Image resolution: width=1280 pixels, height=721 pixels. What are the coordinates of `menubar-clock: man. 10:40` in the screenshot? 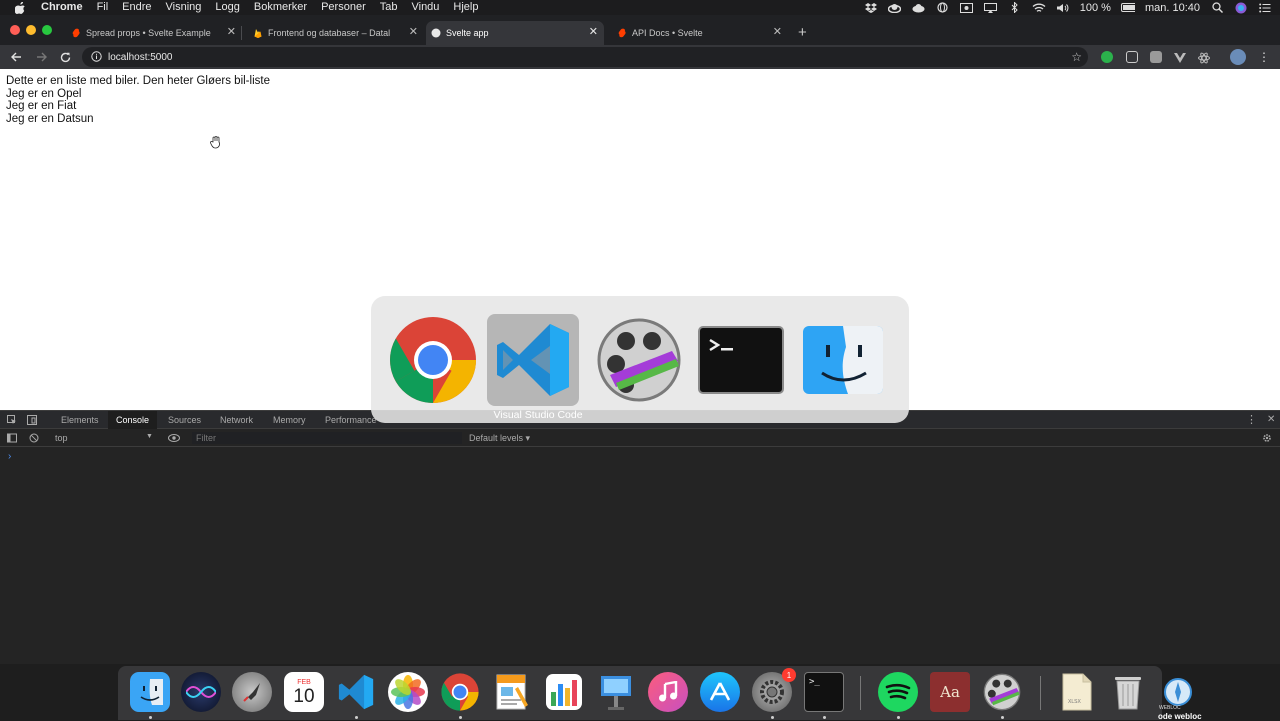 It's located at (1172, 8).